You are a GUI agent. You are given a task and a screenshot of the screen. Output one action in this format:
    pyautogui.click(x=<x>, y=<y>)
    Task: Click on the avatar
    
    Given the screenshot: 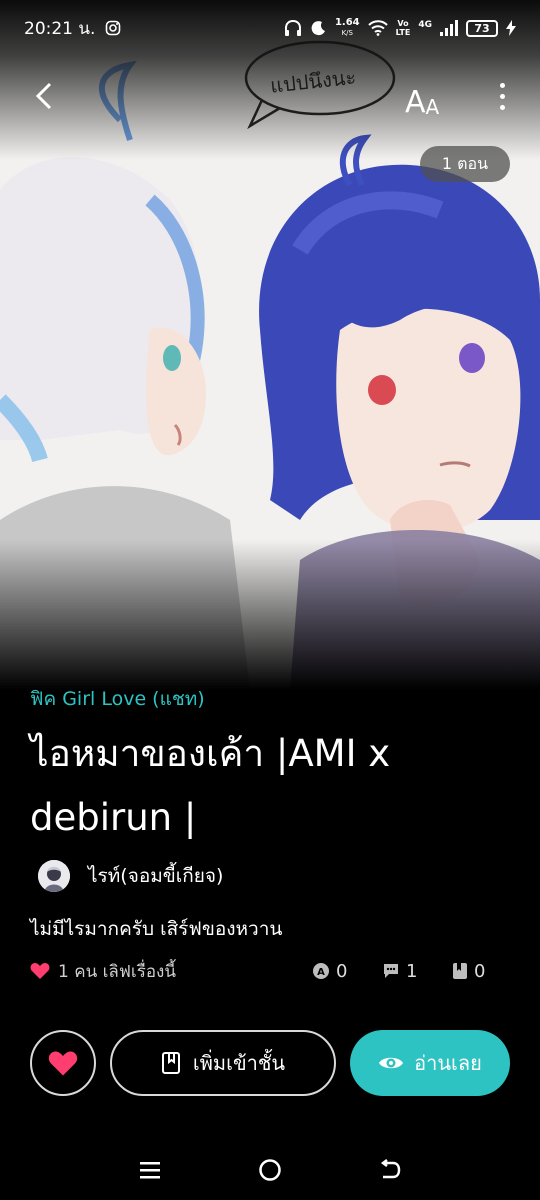 What is the action you would take?
    pyautogui.click(x=54, y=876)
    